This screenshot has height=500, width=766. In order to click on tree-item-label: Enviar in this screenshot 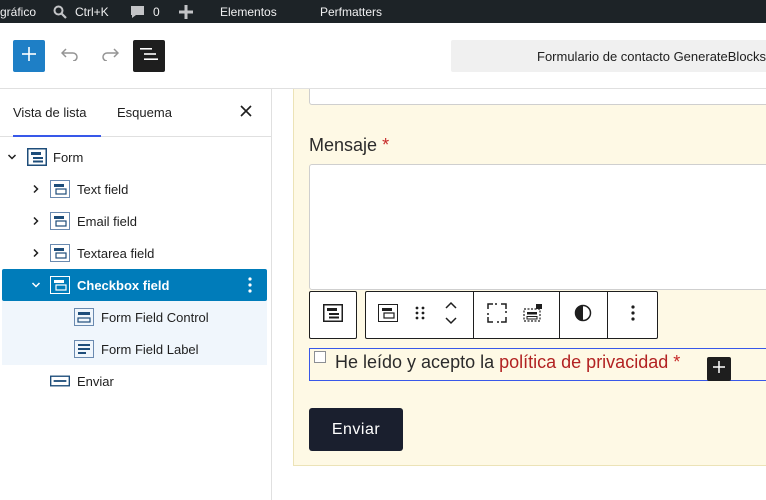, I will do `click(95, 381)`.